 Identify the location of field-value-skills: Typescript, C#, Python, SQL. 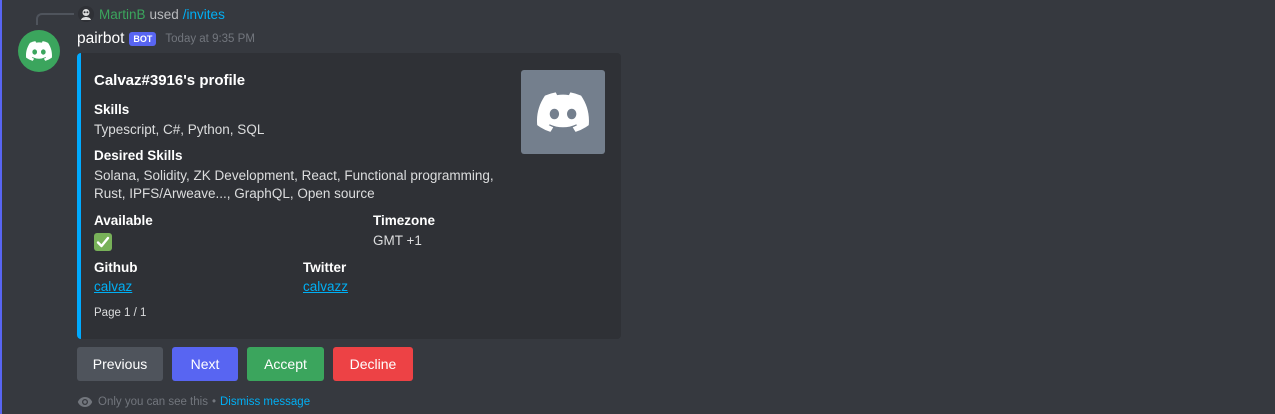
(179, 129).